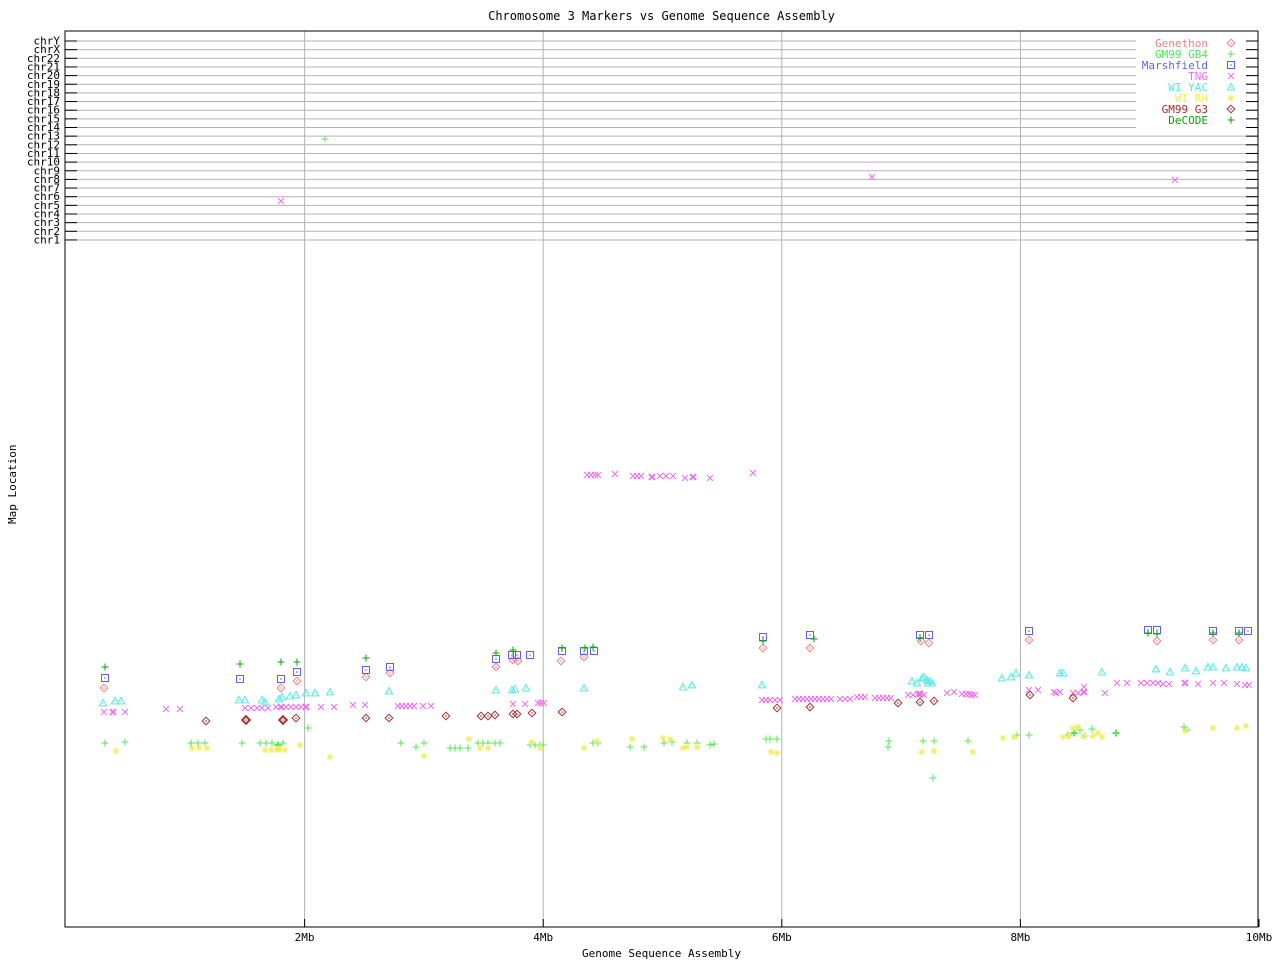 The width and height of the screenshot is (1280, 960). Describe the element at coordinates (782, 937) in the screenshot. I see `x-tick-label: 6Mb` at that location.